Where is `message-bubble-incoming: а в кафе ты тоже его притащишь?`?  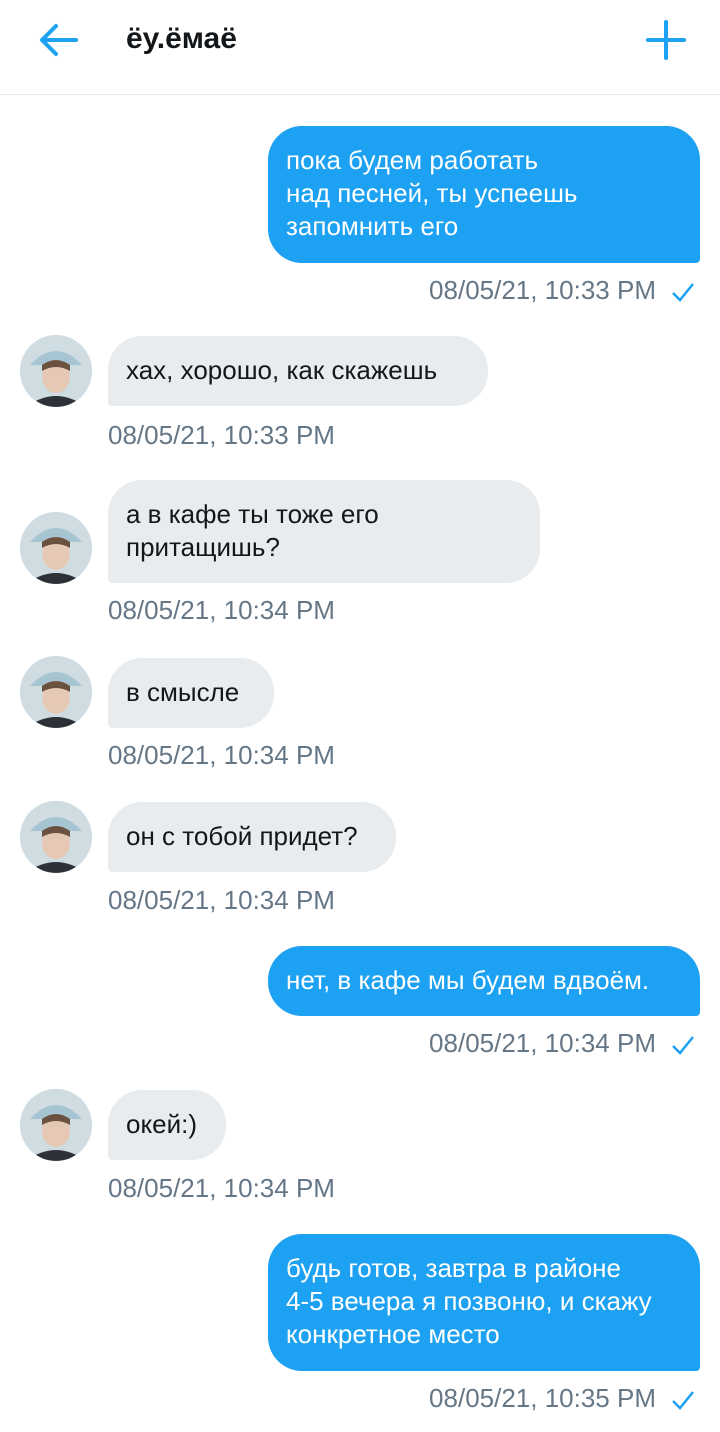
message-bubble-incoming: а в кафе ты тоже его притащишь? is located at coordinates (324, 531).